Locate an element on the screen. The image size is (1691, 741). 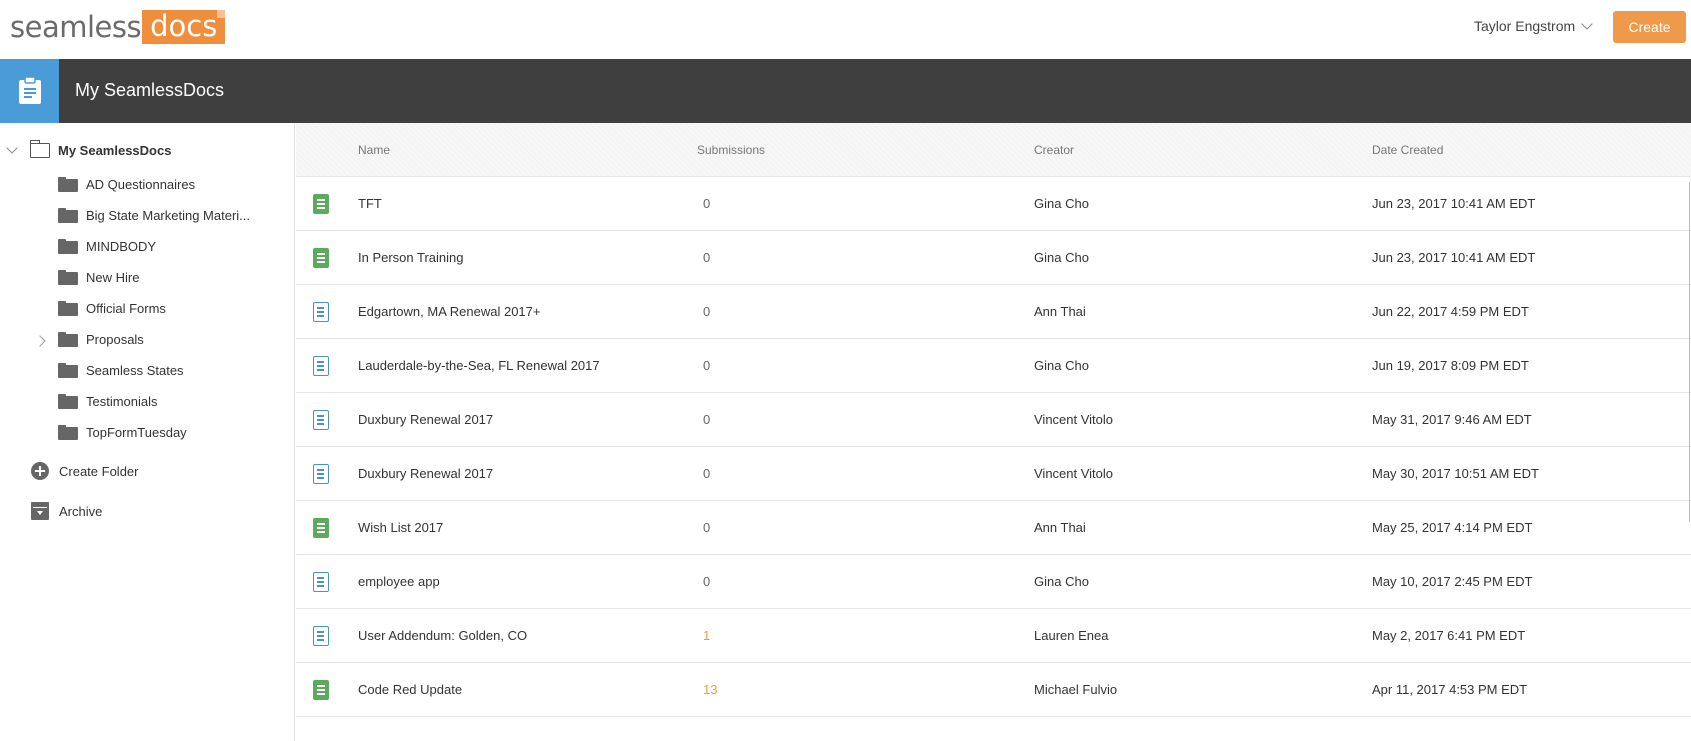
create-button: Create is located at coordinates (1649, 27).